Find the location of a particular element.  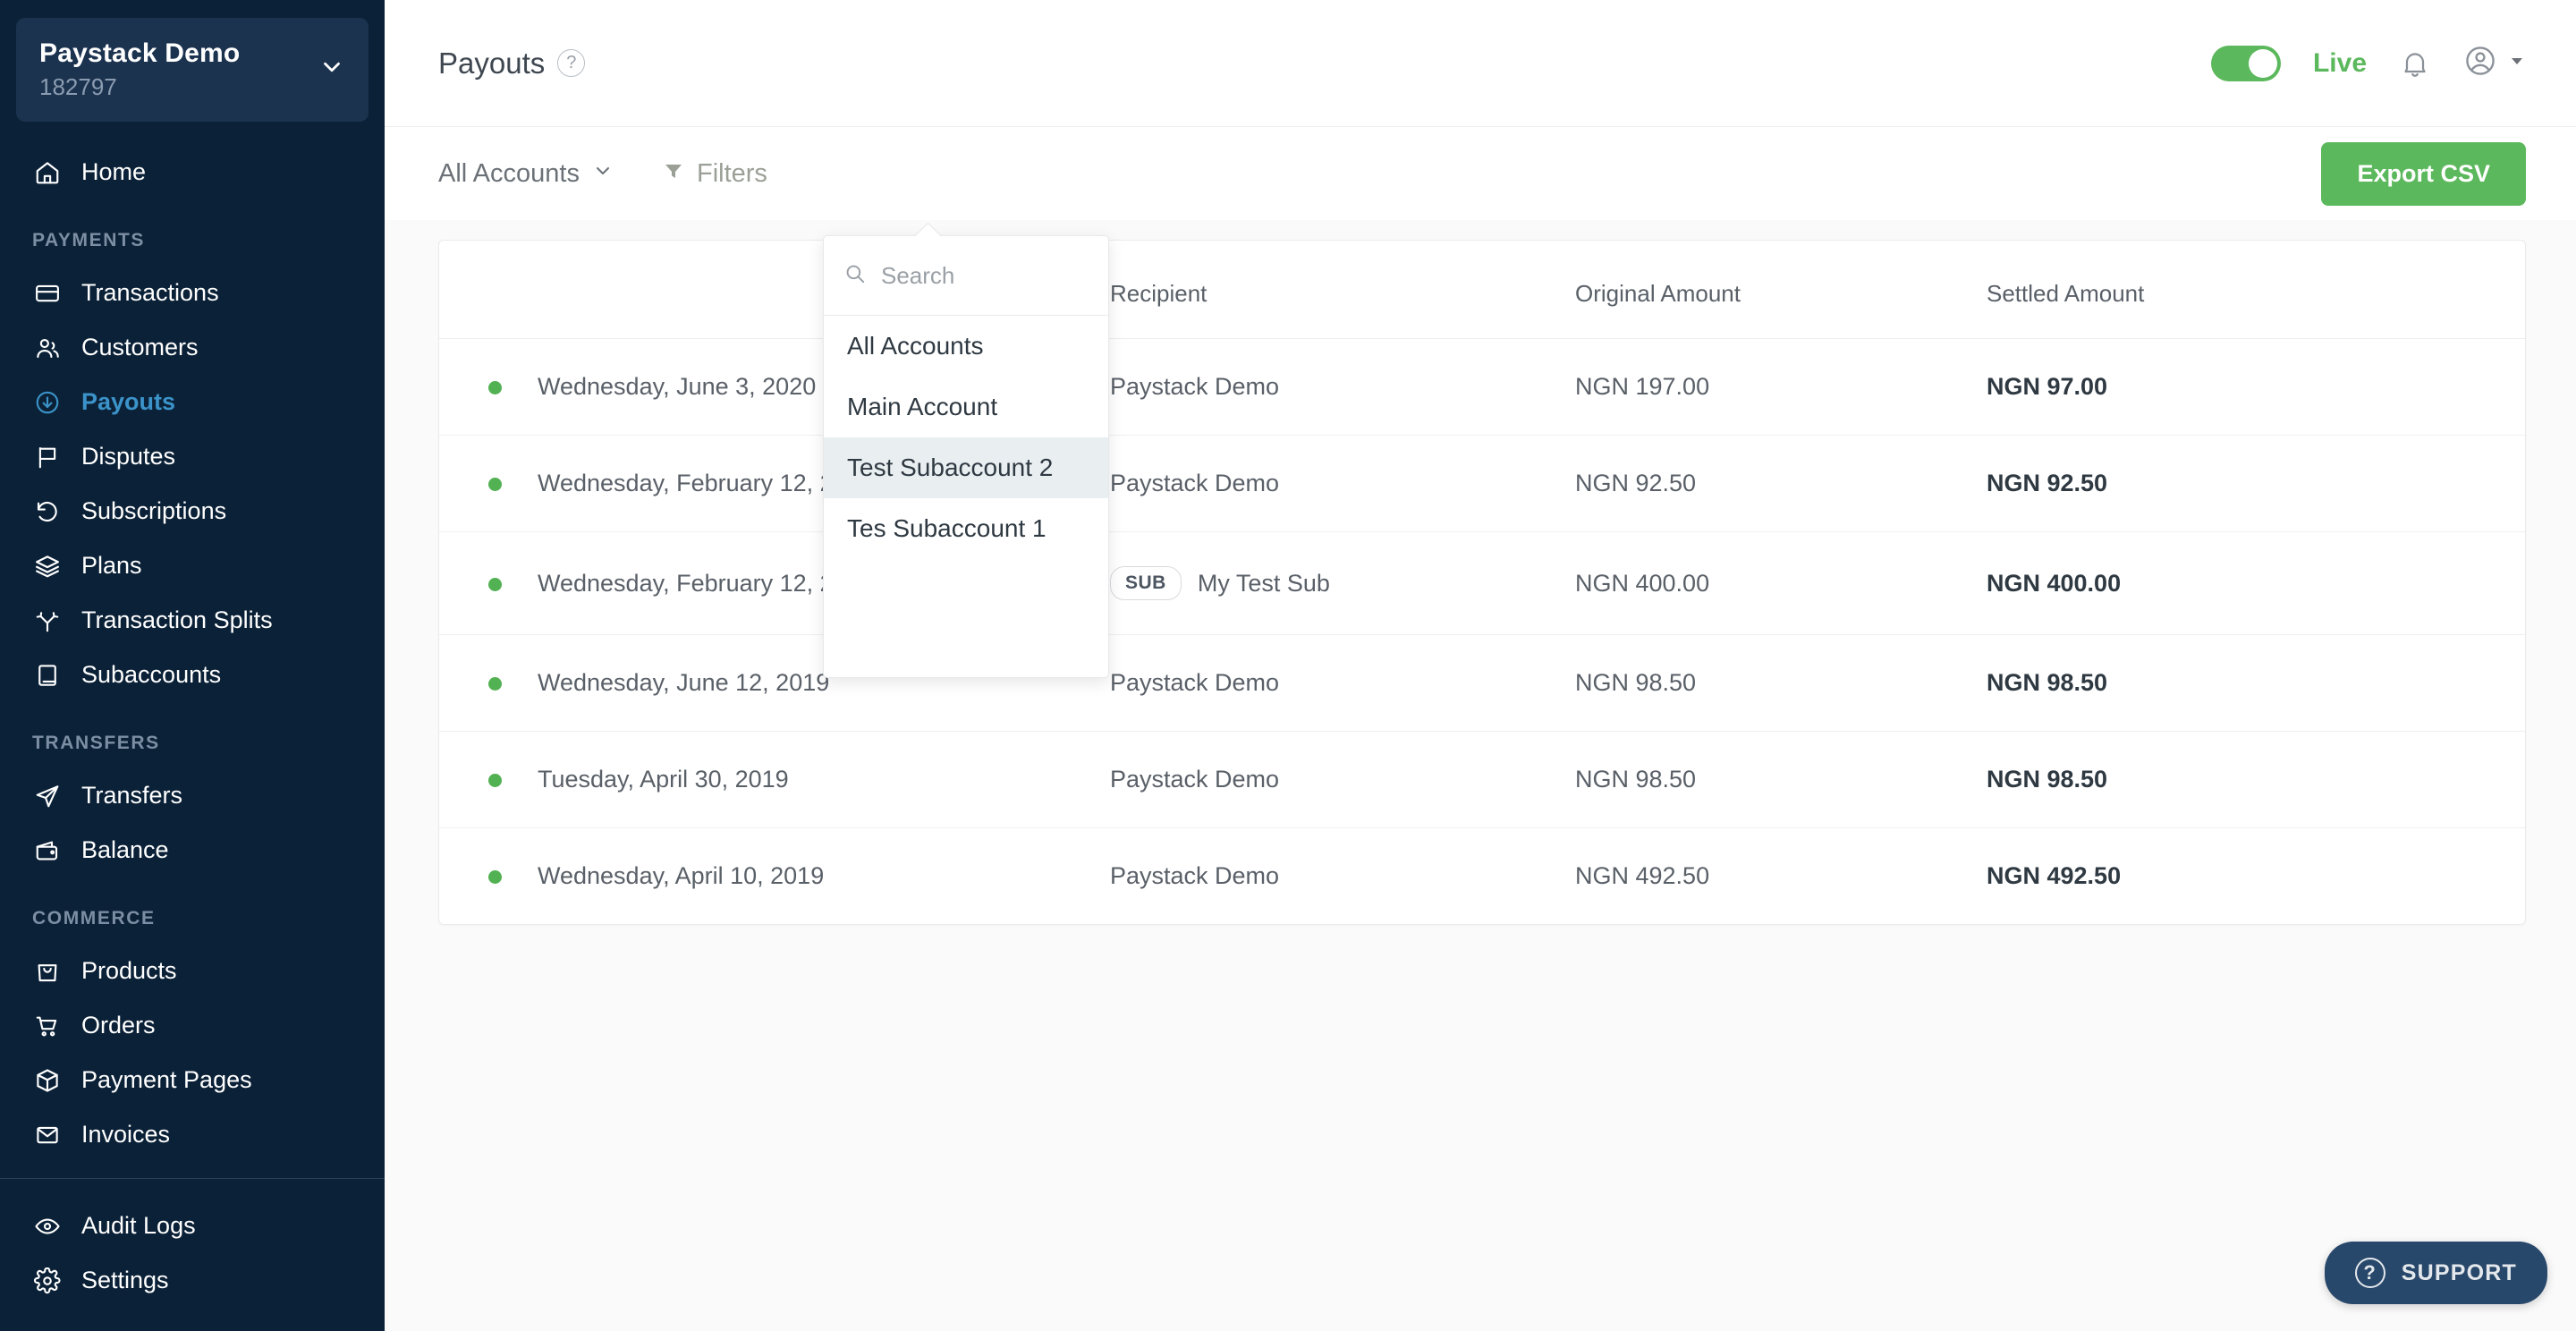

col-recipient: Recipient is located at coordinates (1342, 290).